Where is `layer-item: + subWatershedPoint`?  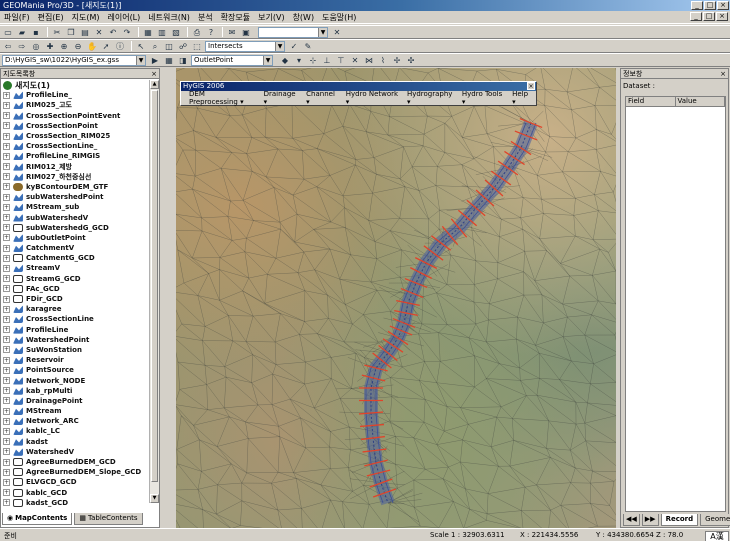
layer-item: + subWatershedPoint is located at coordinates (75, 197).